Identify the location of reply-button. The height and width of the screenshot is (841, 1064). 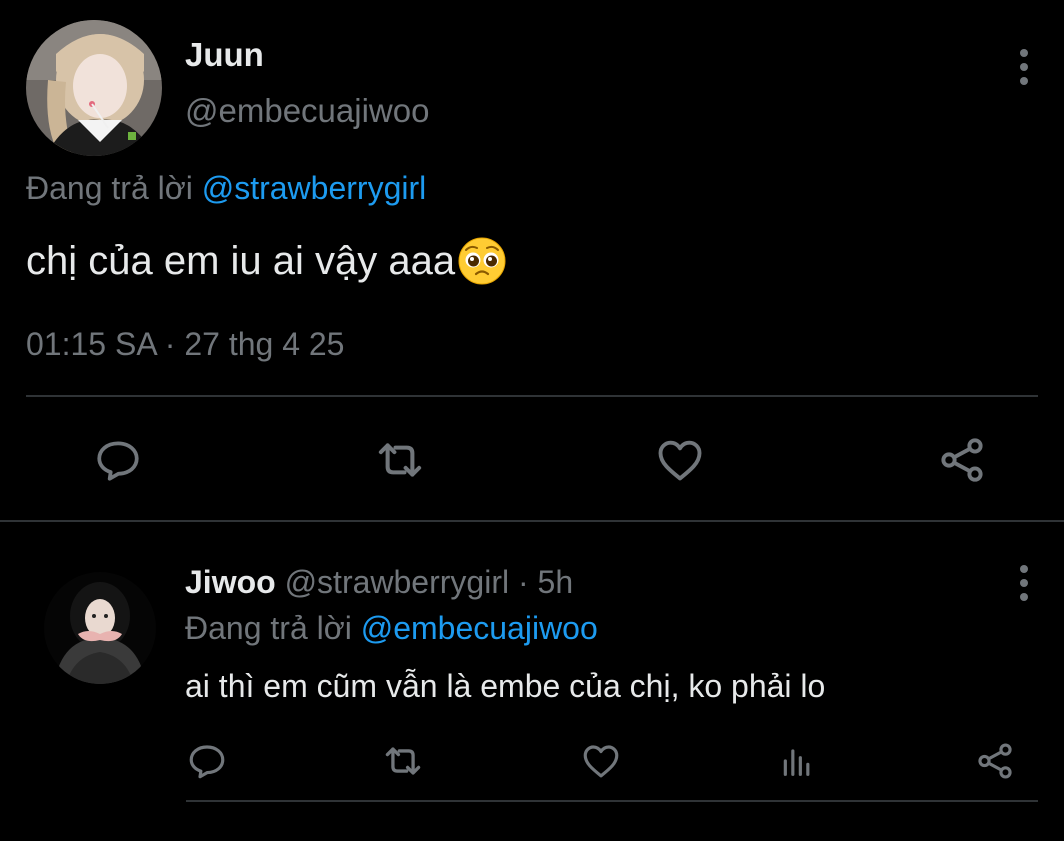
(118, 460).